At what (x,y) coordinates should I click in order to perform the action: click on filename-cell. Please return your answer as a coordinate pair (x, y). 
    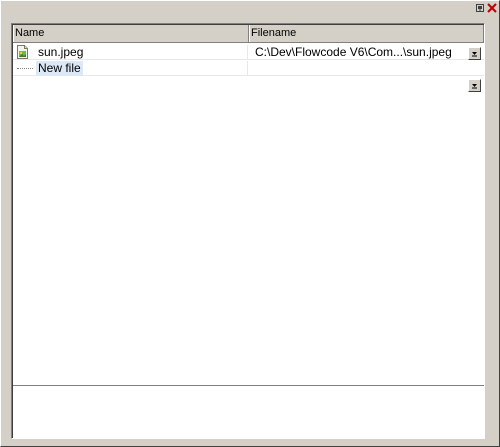
    Looking at the image, I should click on (366, 68).